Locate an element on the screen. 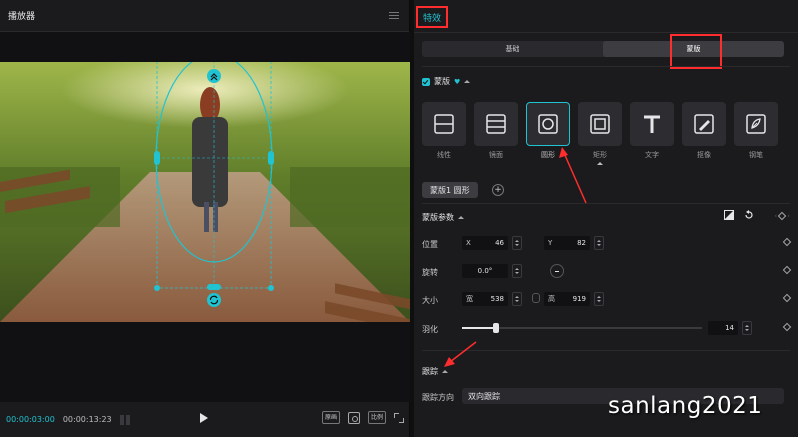  feather-keyframe is located at coordinates (787, 327).